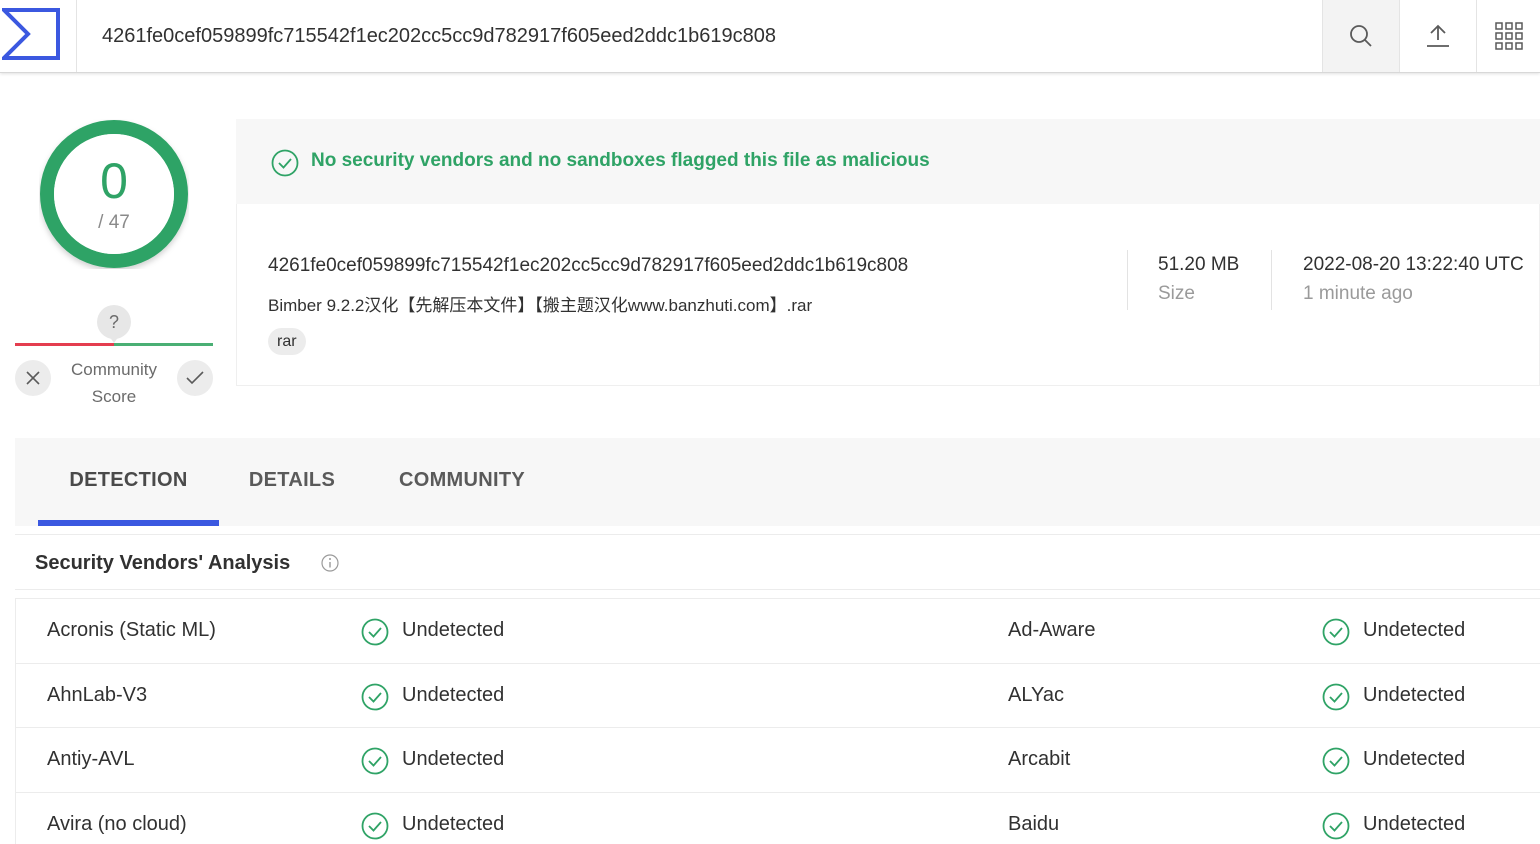 The width and height of the screenshot is (1540, 844). Describe the element at coordinates (114, 181) in the screenshot. I see `detection-count: 0` at that location.